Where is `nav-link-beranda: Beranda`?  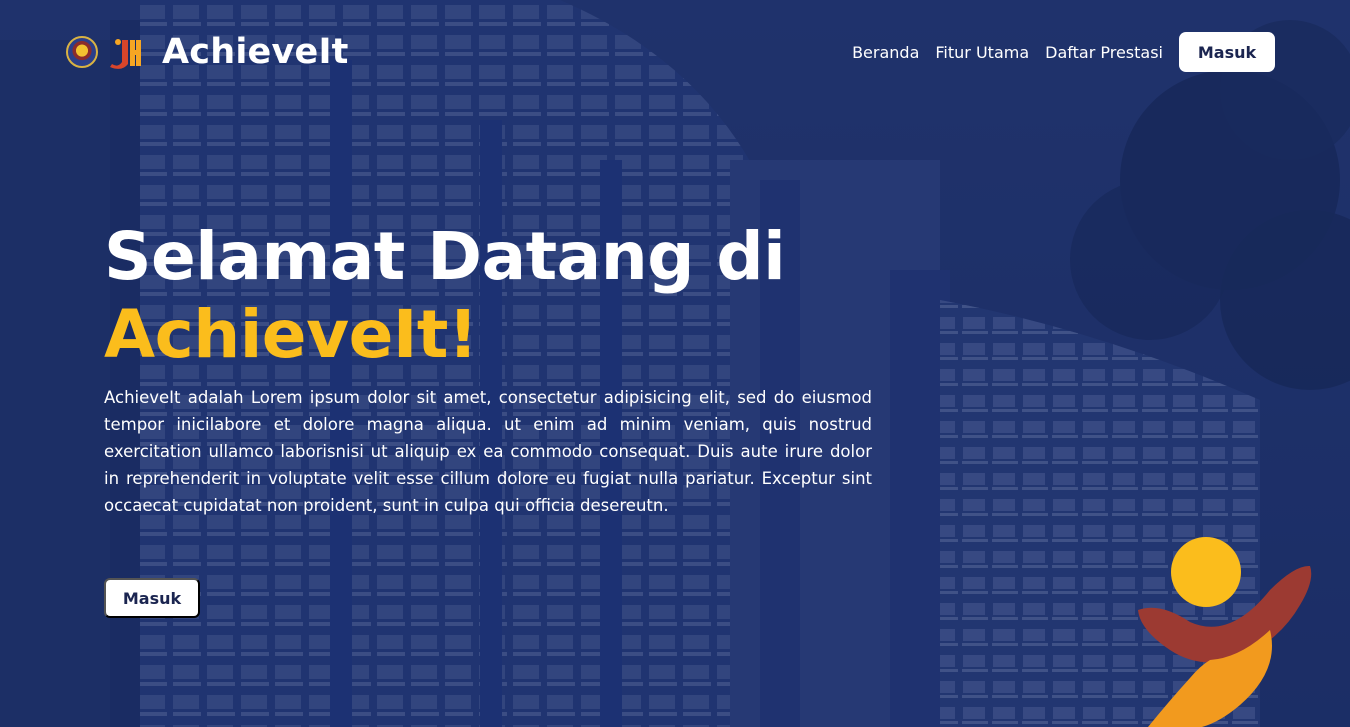 nav-link-beranda: Beranda is located at coordinates (885, 52).